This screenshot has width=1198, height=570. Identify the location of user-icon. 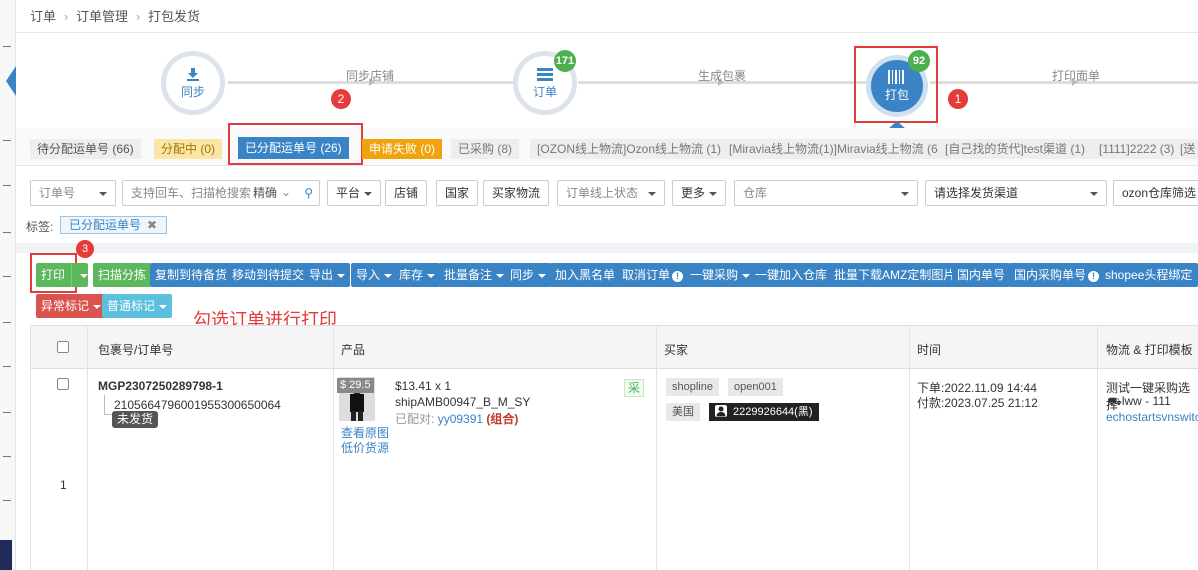
(721, 411).